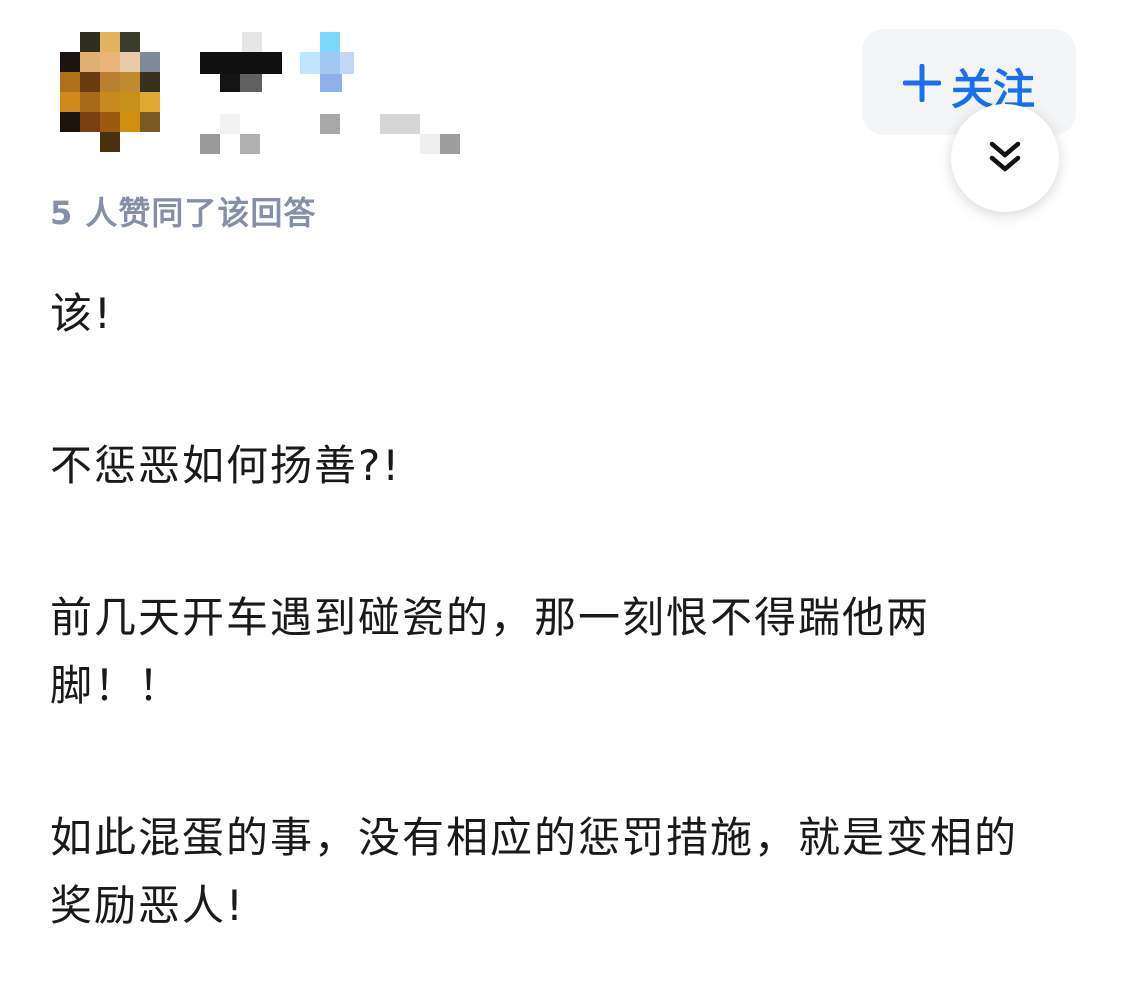 The image size is (1125, 998). What do you see at coordinates (183, 213) in the screenshot?
I see `likes-count: 5 人赞同了该回答` at bounding box center [183, 213].